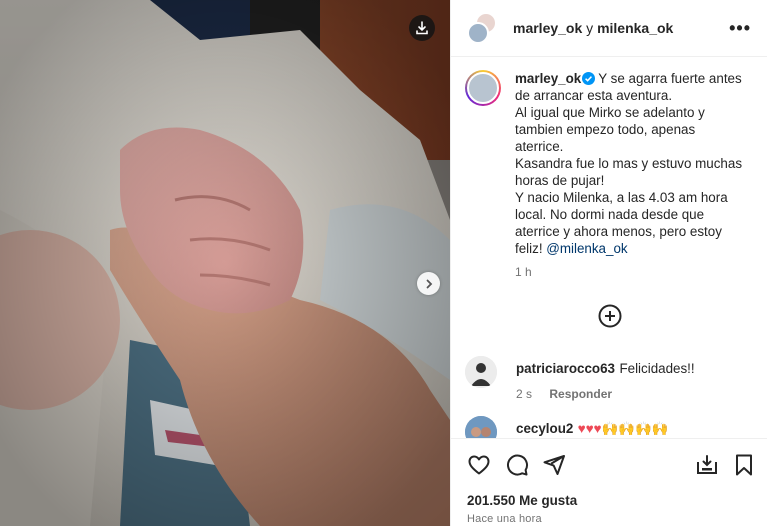 Image resolution: width=767 pixels, height=526 pixels. I want to click on post-header: marley_ok y milenka_ok •••, so click(609, 28).